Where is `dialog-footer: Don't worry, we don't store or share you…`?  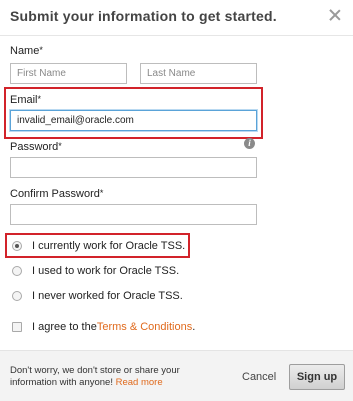 dialog-footer: Don't worry, we don't store or share you… is located at coordinates (176, 375).